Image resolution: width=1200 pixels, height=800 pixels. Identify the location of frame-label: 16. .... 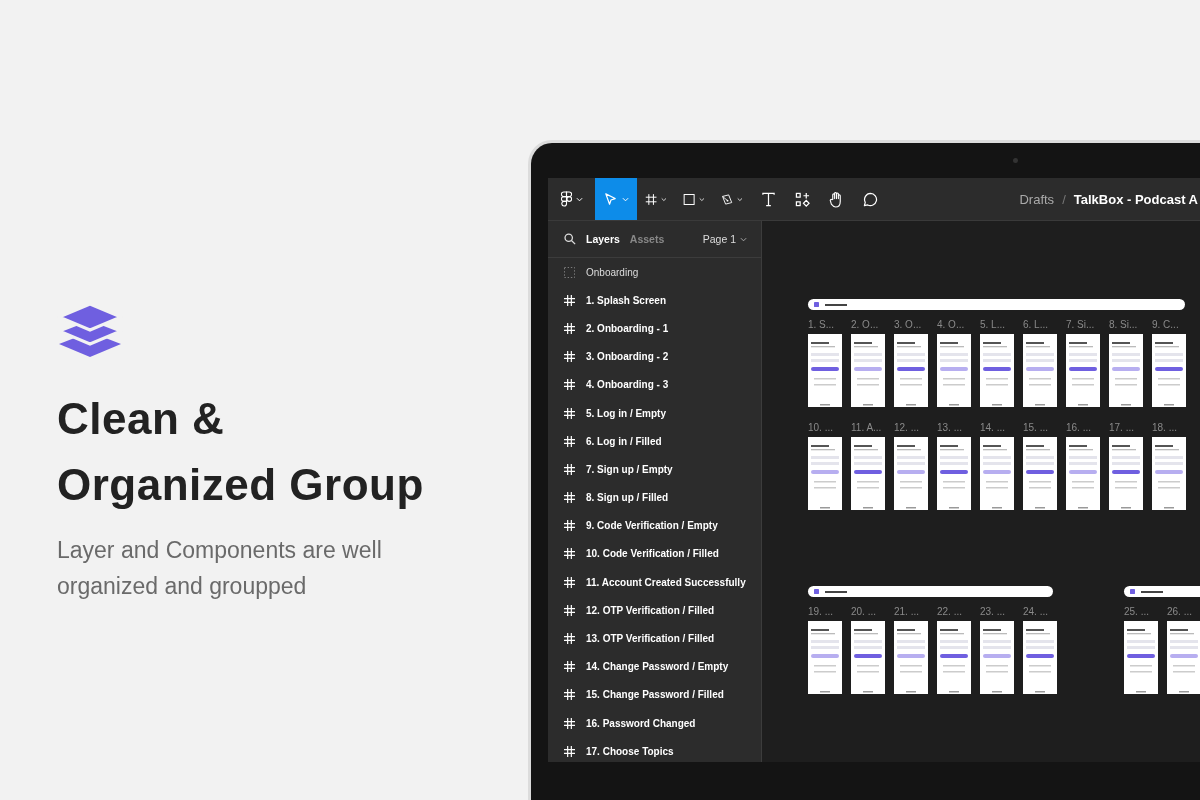
(1083, 427).